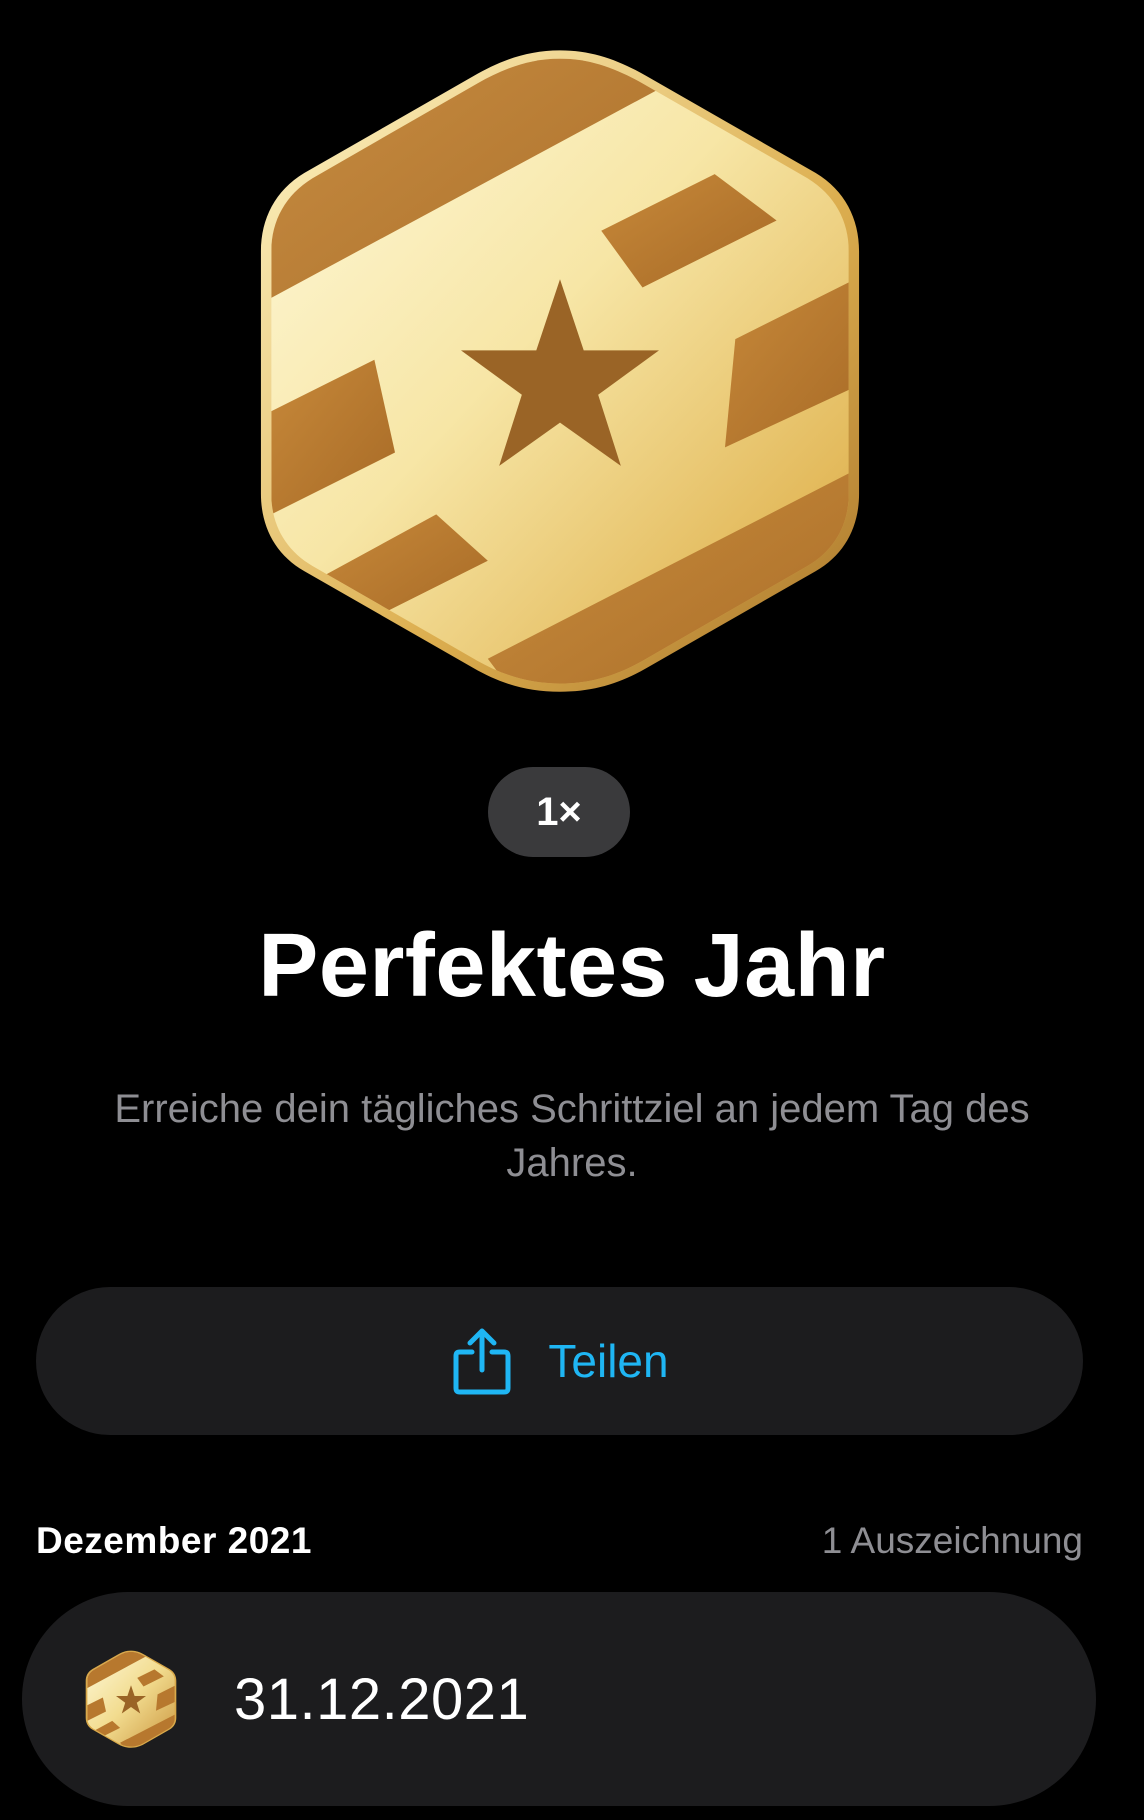 The width and height of the screenshot is (1144, 1820). What do you see at coordinates (572, 966) in the screenshot?
I see `page-title: Perfektes Jahr` at bounding box center [572, 966].